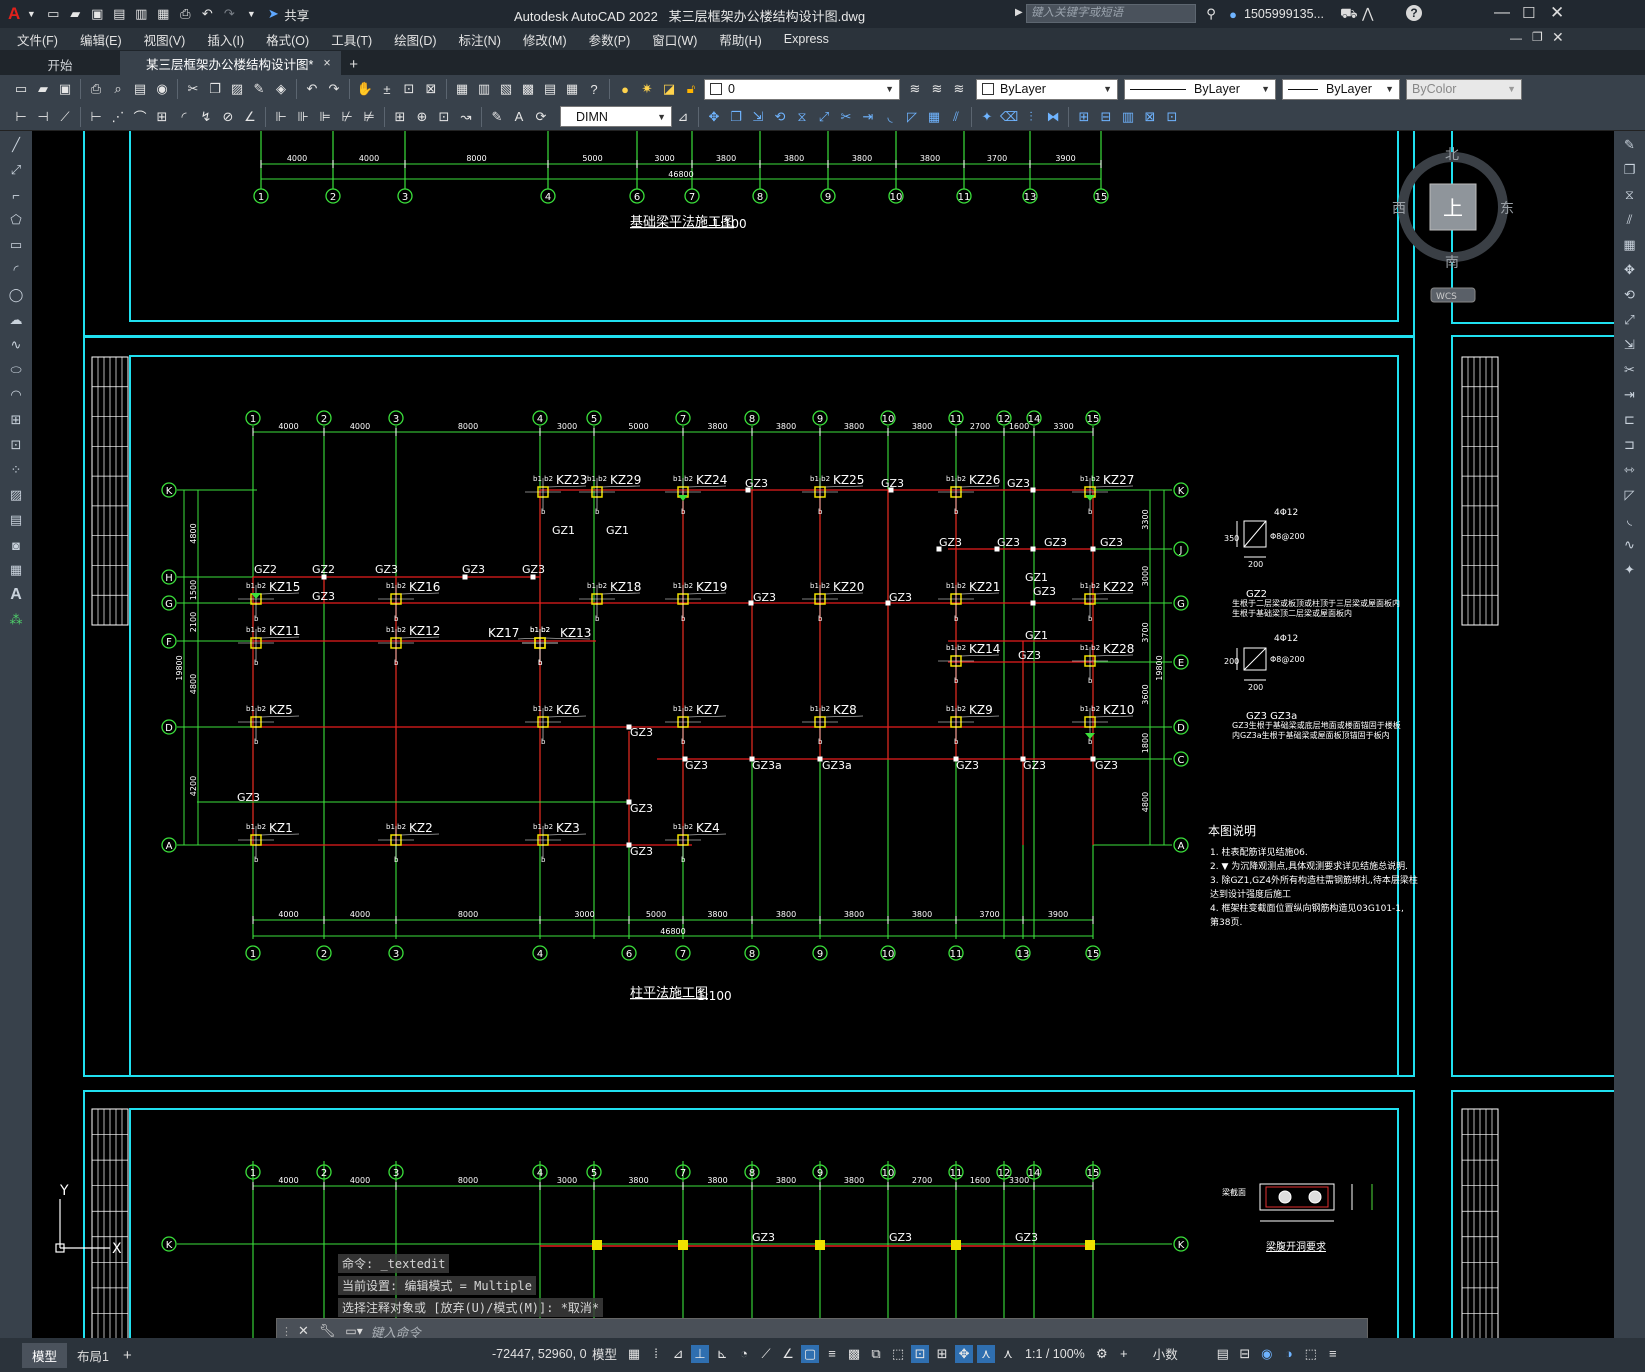 This screenshot has width=1645, height=1372. What do you see at coordinates (415, 39) in the screenshot?
I see `menu-draw: 绘图(D)` at bounding box center [415, 39].